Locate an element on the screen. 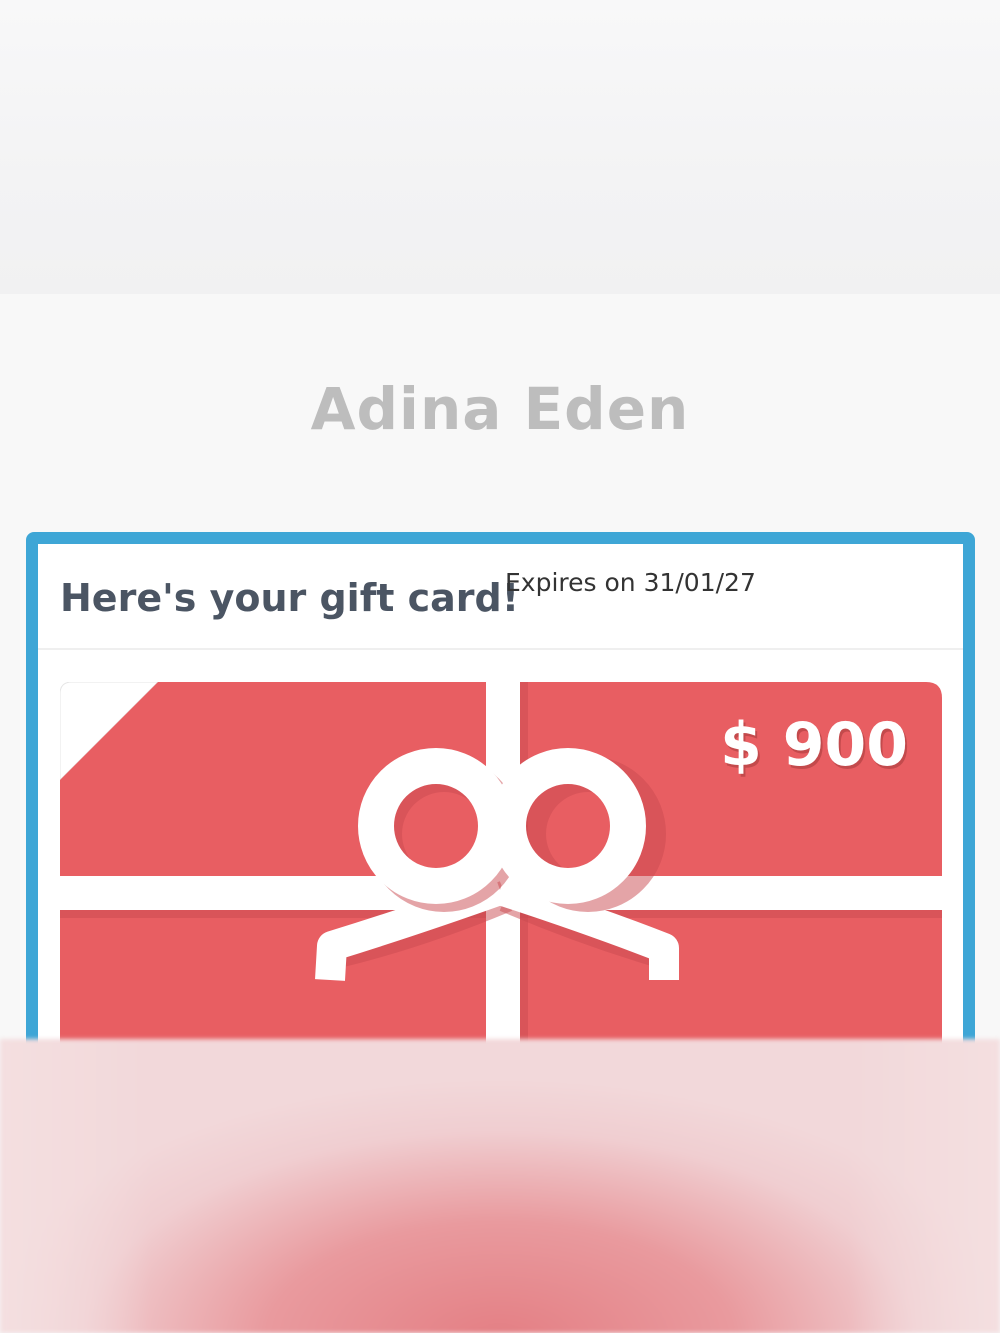 This screenshot has width=1000, height=1333. gift-card-amount: $ 900 is located at coordinates (814, 745).